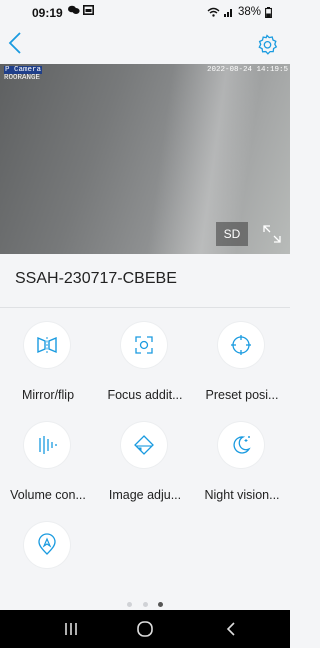  What do you see at coordinates (213, 12) in the screenshot?
I see `wifi-icon` at bounding box center [213, 12].